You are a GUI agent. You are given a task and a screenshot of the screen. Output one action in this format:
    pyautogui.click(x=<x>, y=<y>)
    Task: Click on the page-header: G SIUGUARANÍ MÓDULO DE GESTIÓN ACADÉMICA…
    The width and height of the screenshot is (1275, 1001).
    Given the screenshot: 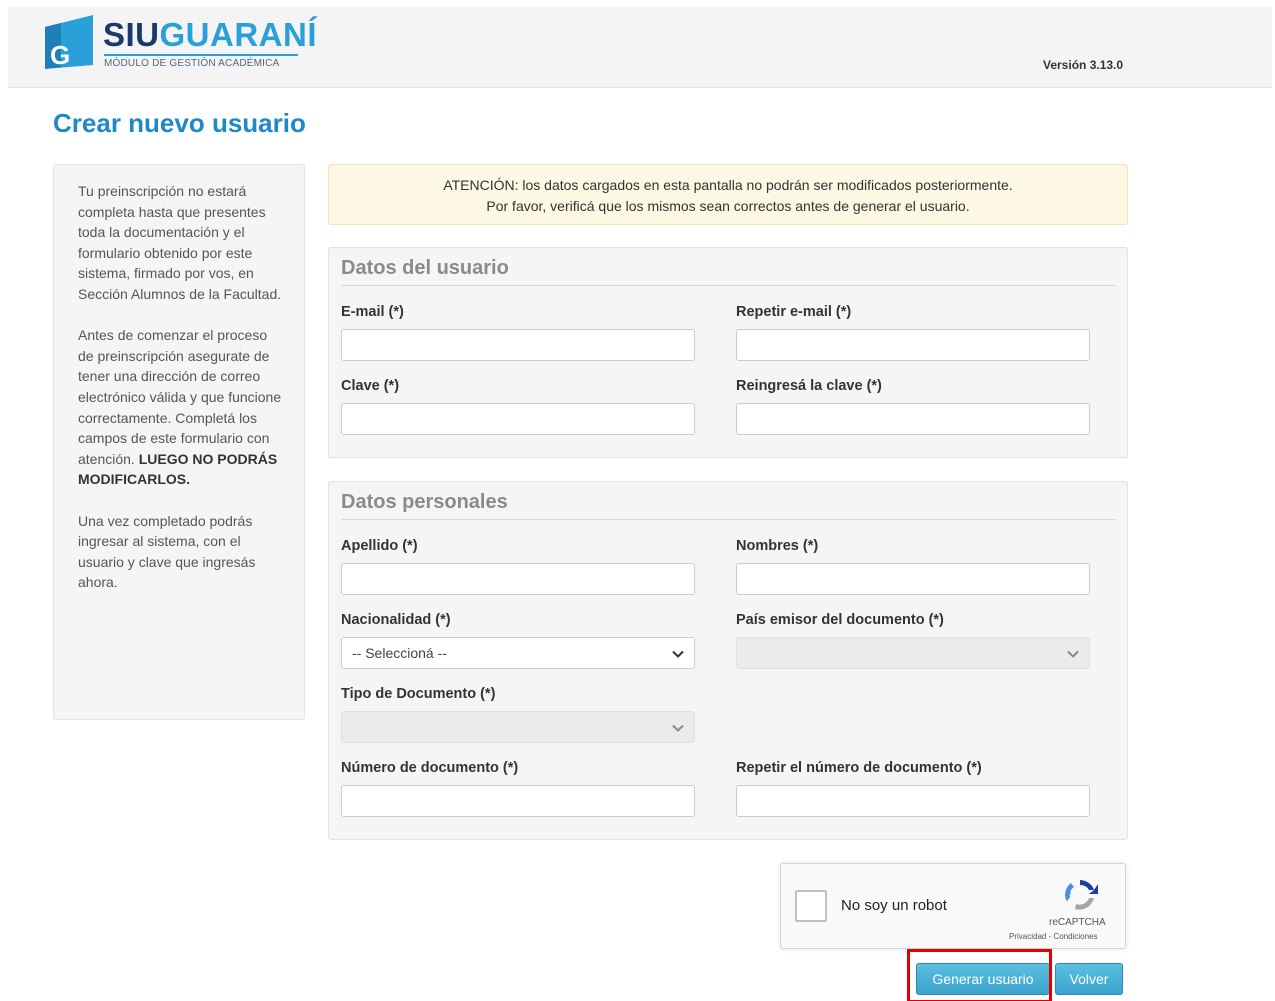 What is the action you would take?
    pyautogui.click(x=640, y=47)
    